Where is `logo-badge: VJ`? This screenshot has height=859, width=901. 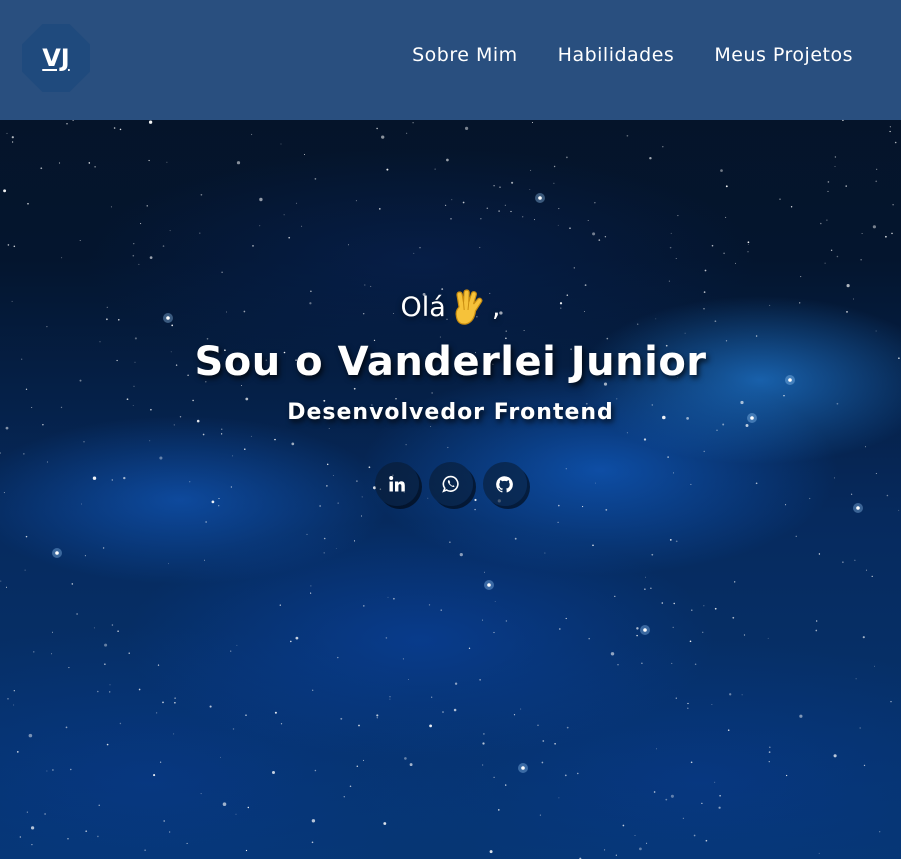 logo-badge: VJ is located at coordinates (56, 58).